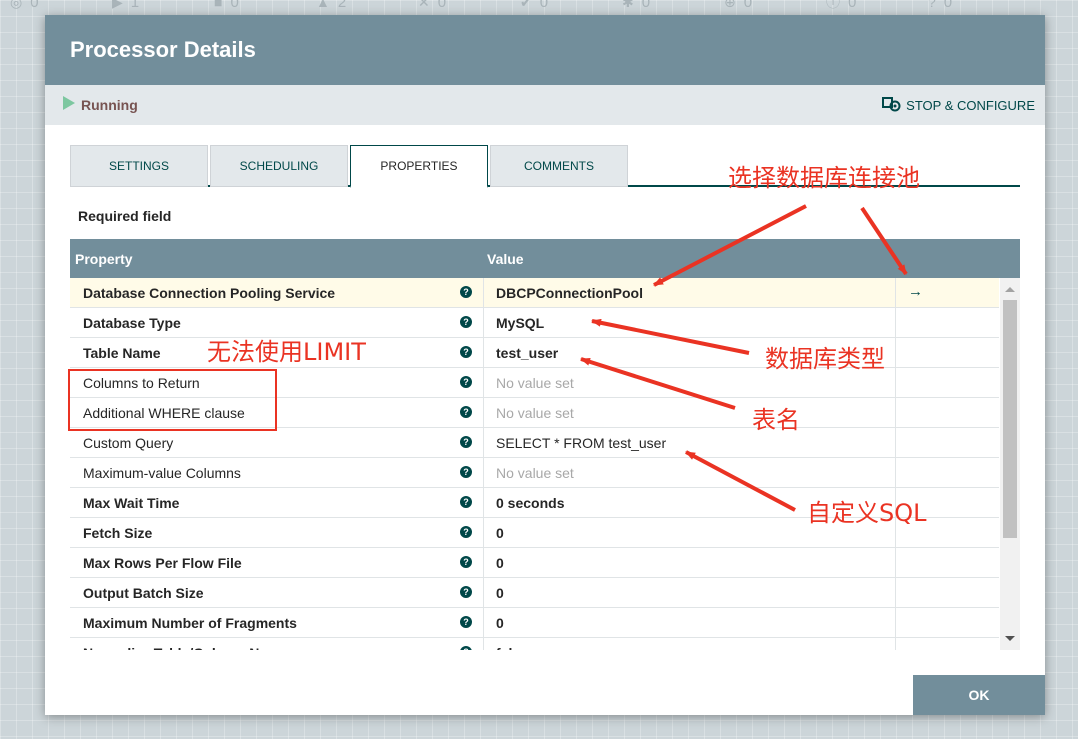 The width and height of the screenshot is (1078, 739). I want to click on table-row: Maximum-value Columns? No value set, so click(534, 473).